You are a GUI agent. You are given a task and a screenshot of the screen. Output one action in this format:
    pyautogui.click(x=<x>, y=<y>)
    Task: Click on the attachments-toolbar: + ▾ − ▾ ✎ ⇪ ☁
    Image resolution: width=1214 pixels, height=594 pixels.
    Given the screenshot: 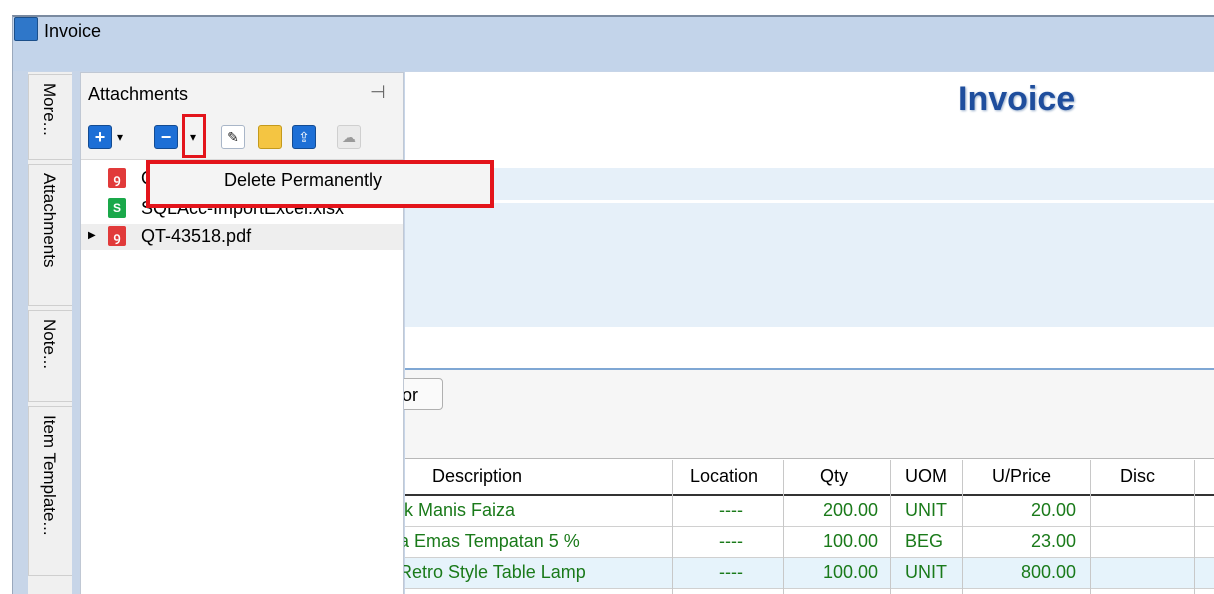 What is the action you would take?
    pyautogui.click(x=242, y=136)
    